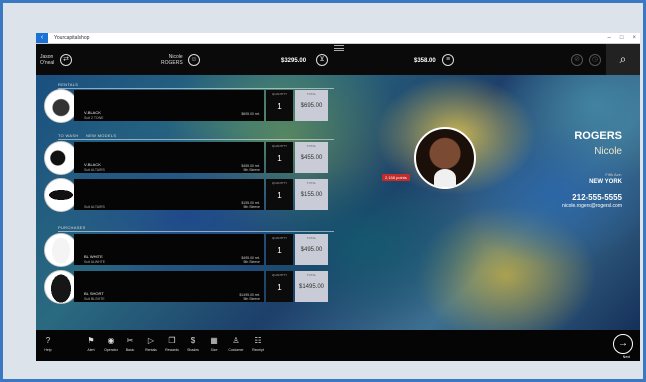  What do you see at coordinates (592, 206) in the screenshot?
I see `customer-email: nicole.rogers@rogersl.com` at bounding box center [592, 206].